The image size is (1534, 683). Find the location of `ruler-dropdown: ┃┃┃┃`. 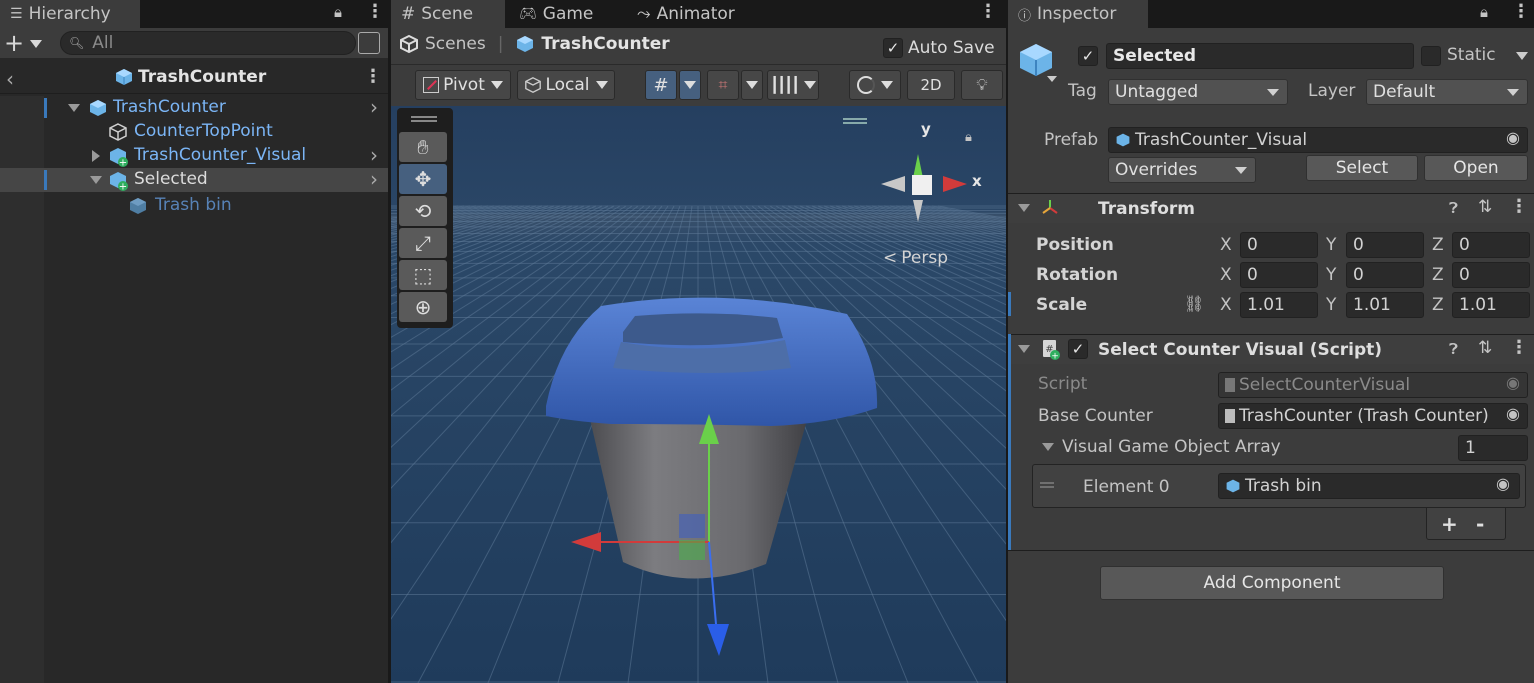

ruler-dropdown: ┃┃┃┃ is located at coordinates (793, 85).